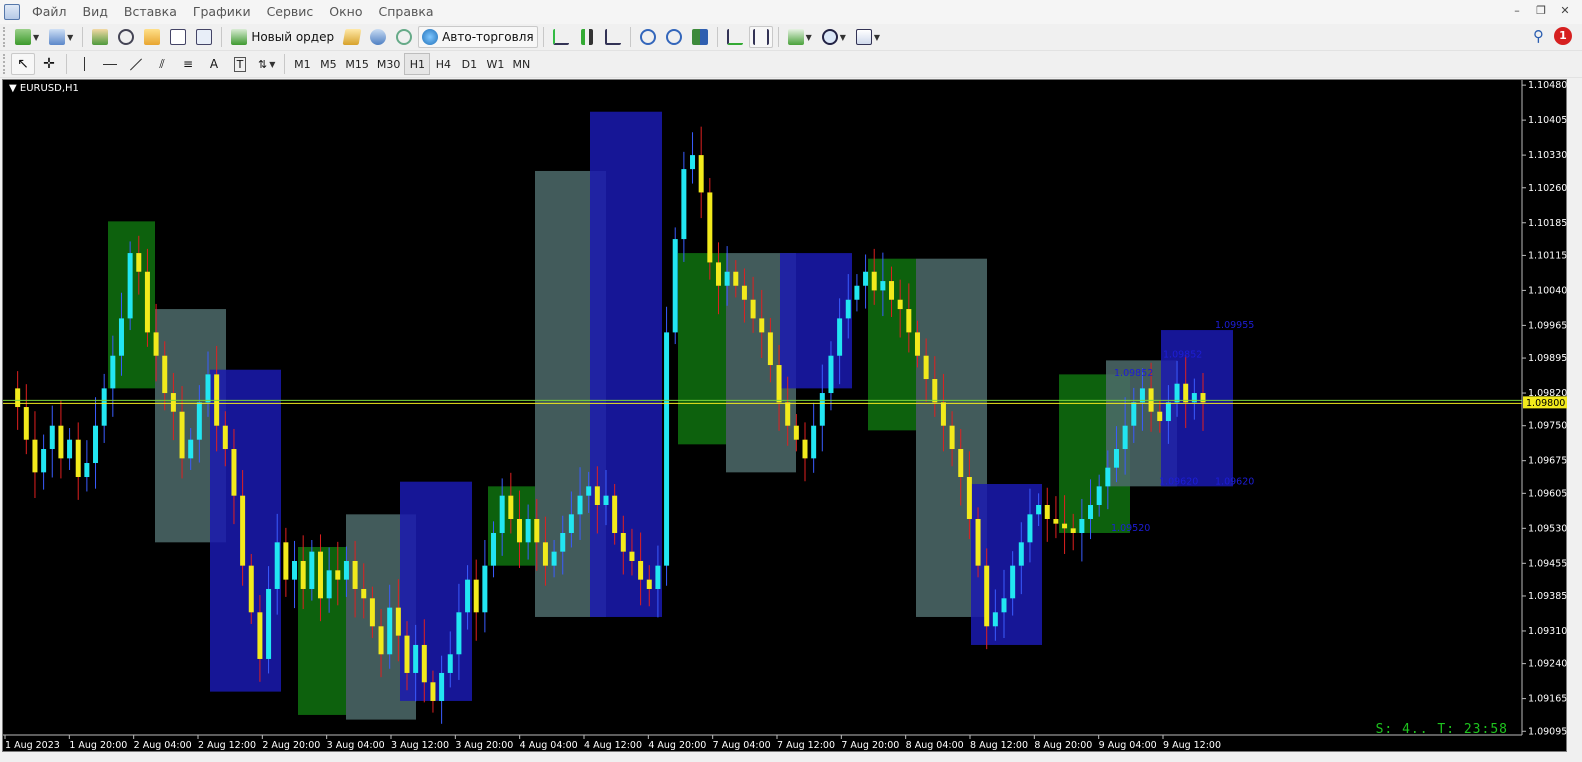 The height and width of the screenshot is (762, 1582). I want to click on menu-view: Вид, so click(97, 12).